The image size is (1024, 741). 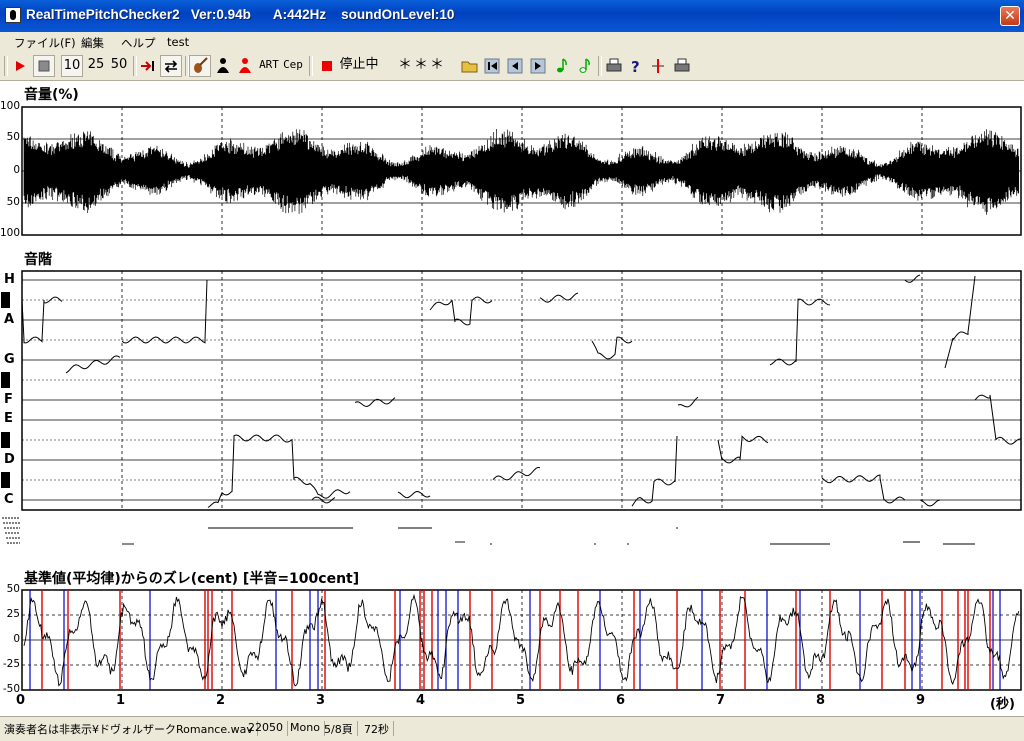 I want to click on status-page: 5/8頁, so click(x=341, y=728).